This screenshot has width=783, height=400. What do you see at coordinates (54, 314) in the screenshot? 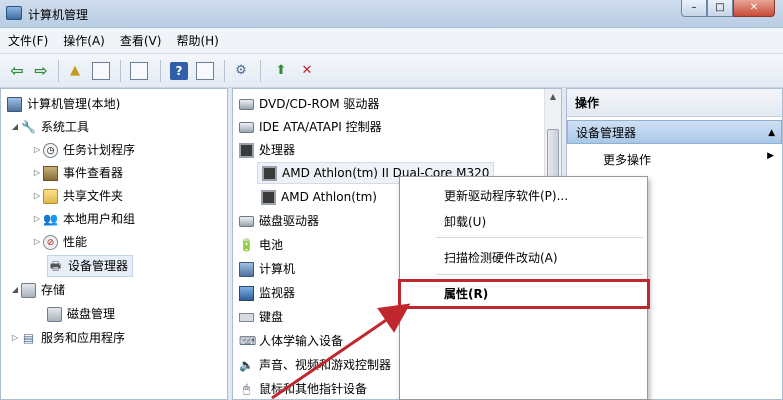
I see `disk-management-icon` at bounding box center [54, 314].